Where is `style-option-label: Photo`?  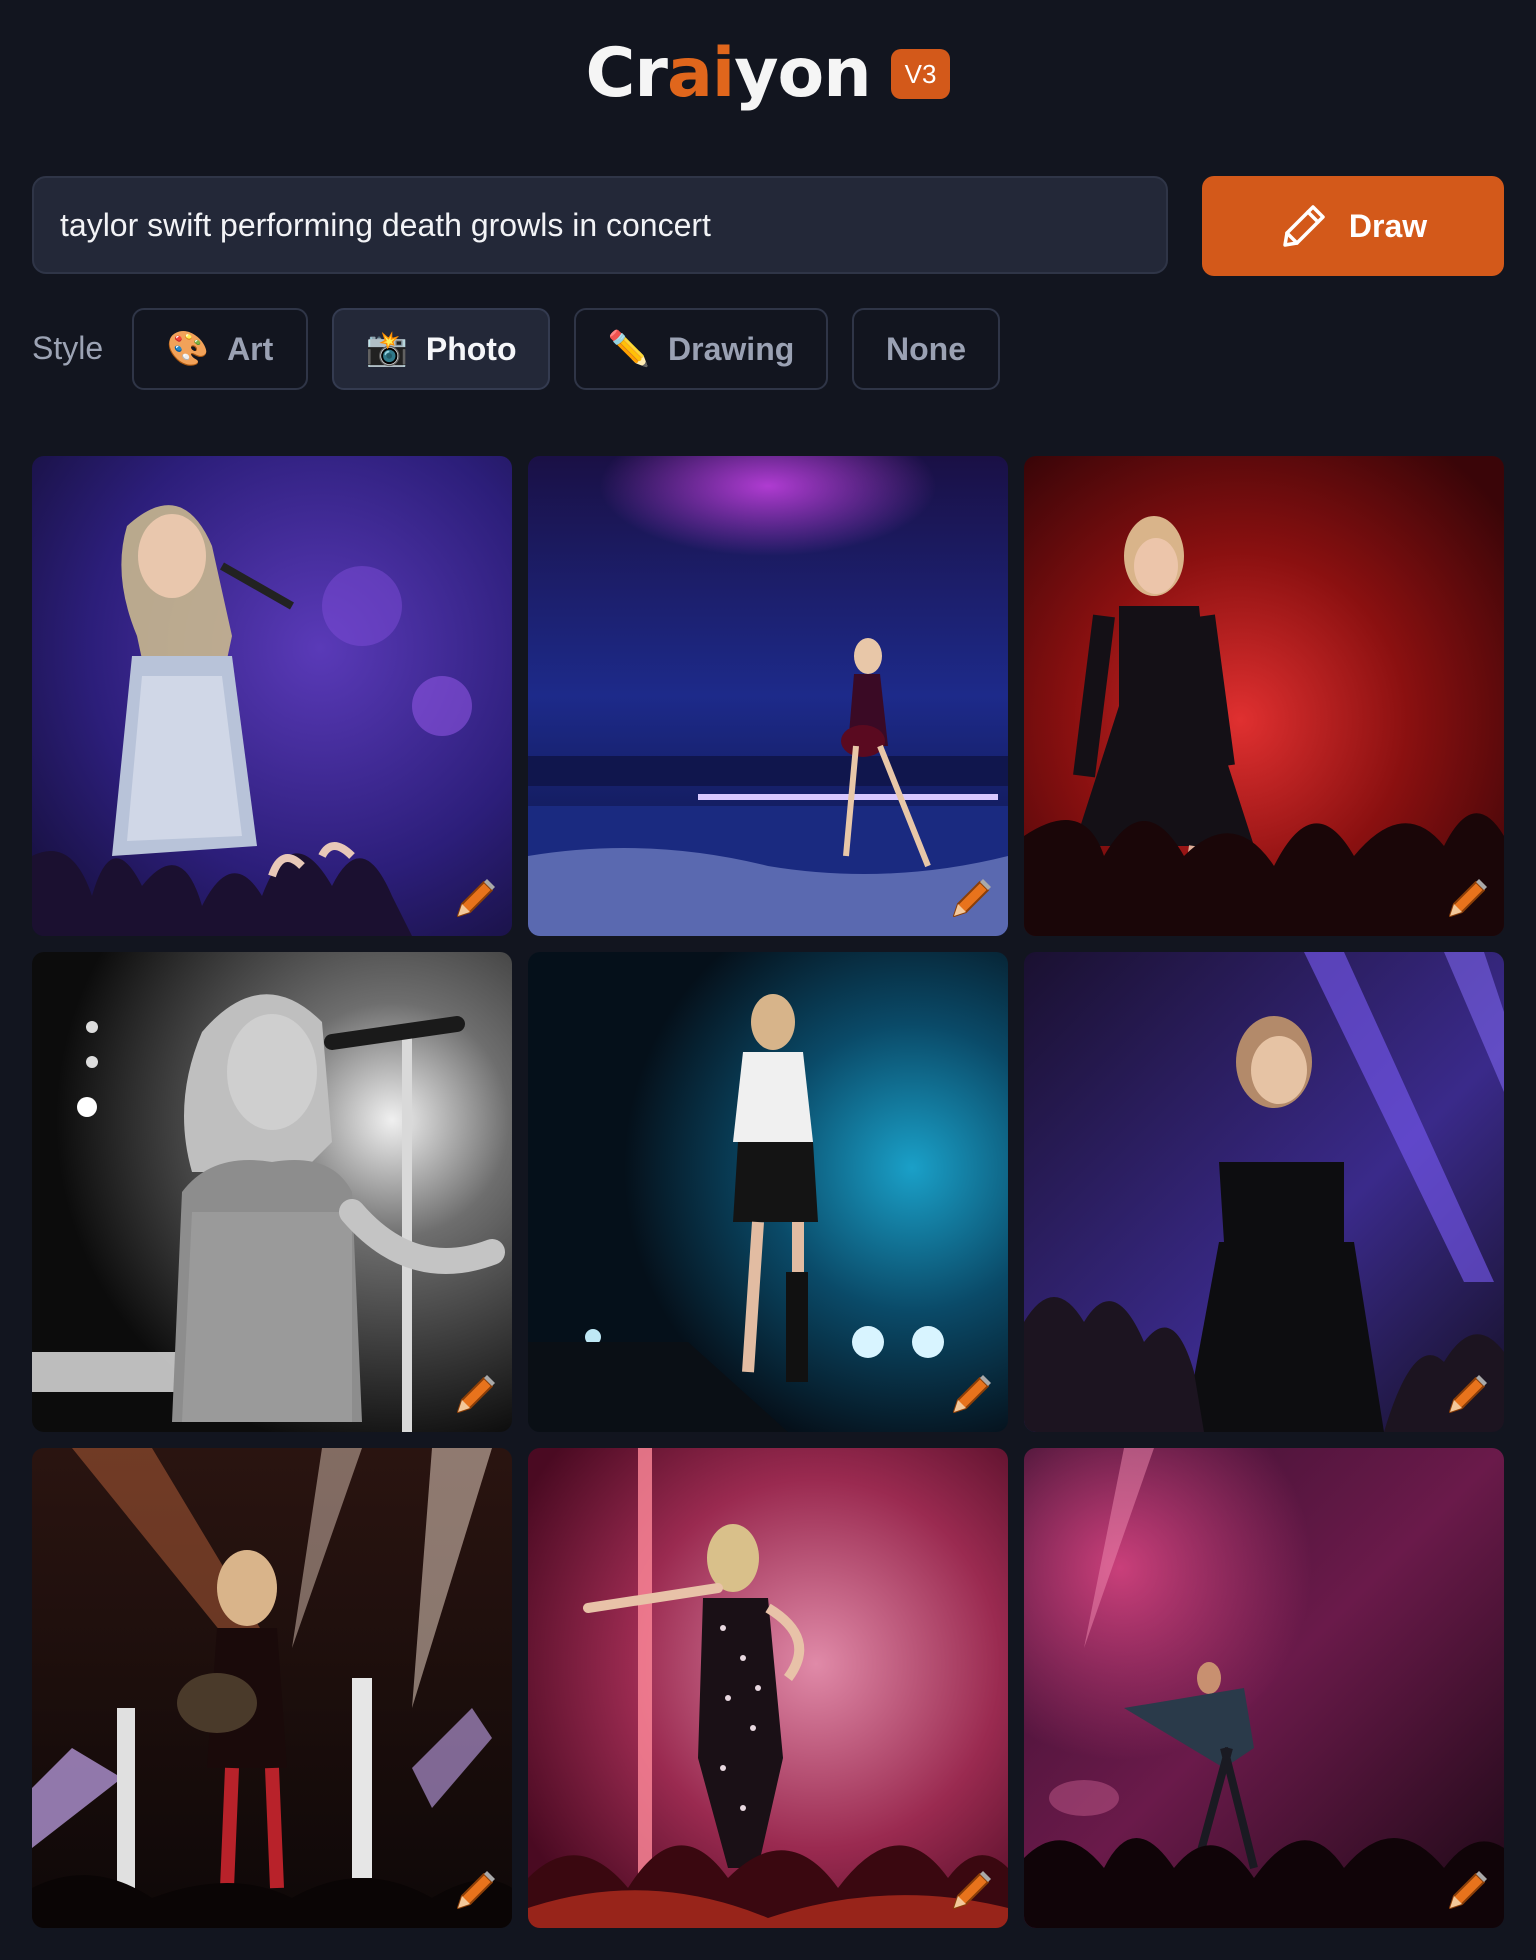
style-option-label: Photo is located at coordinates (471, 348).